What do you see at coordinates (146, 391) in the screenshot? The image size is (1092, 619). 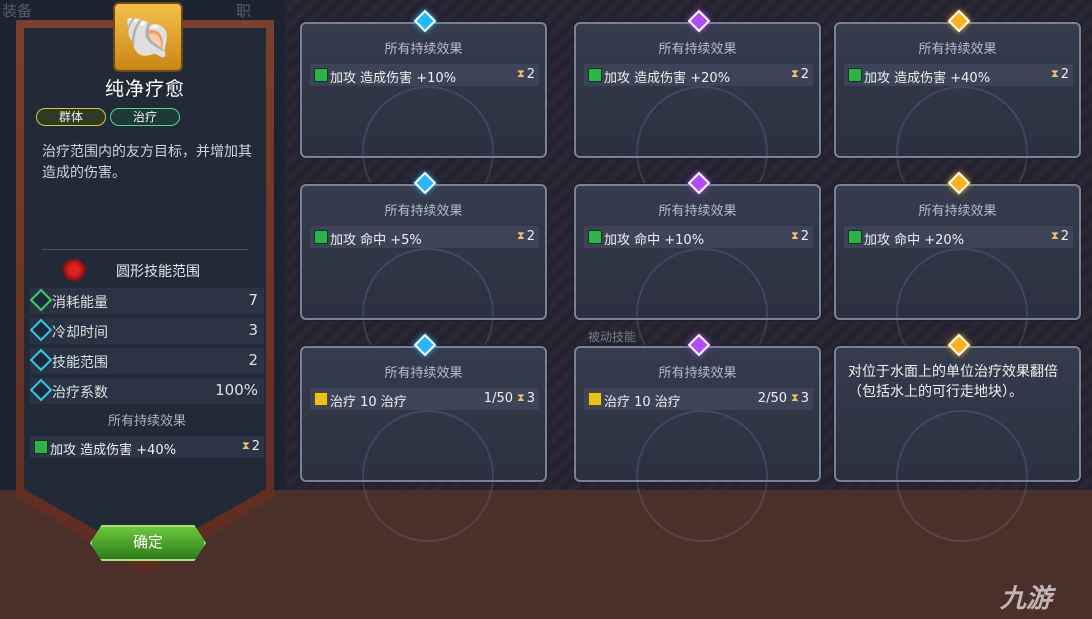 I see `stat-heal-ratio: 治疗系数 100%` at bounding box center [146, 391].